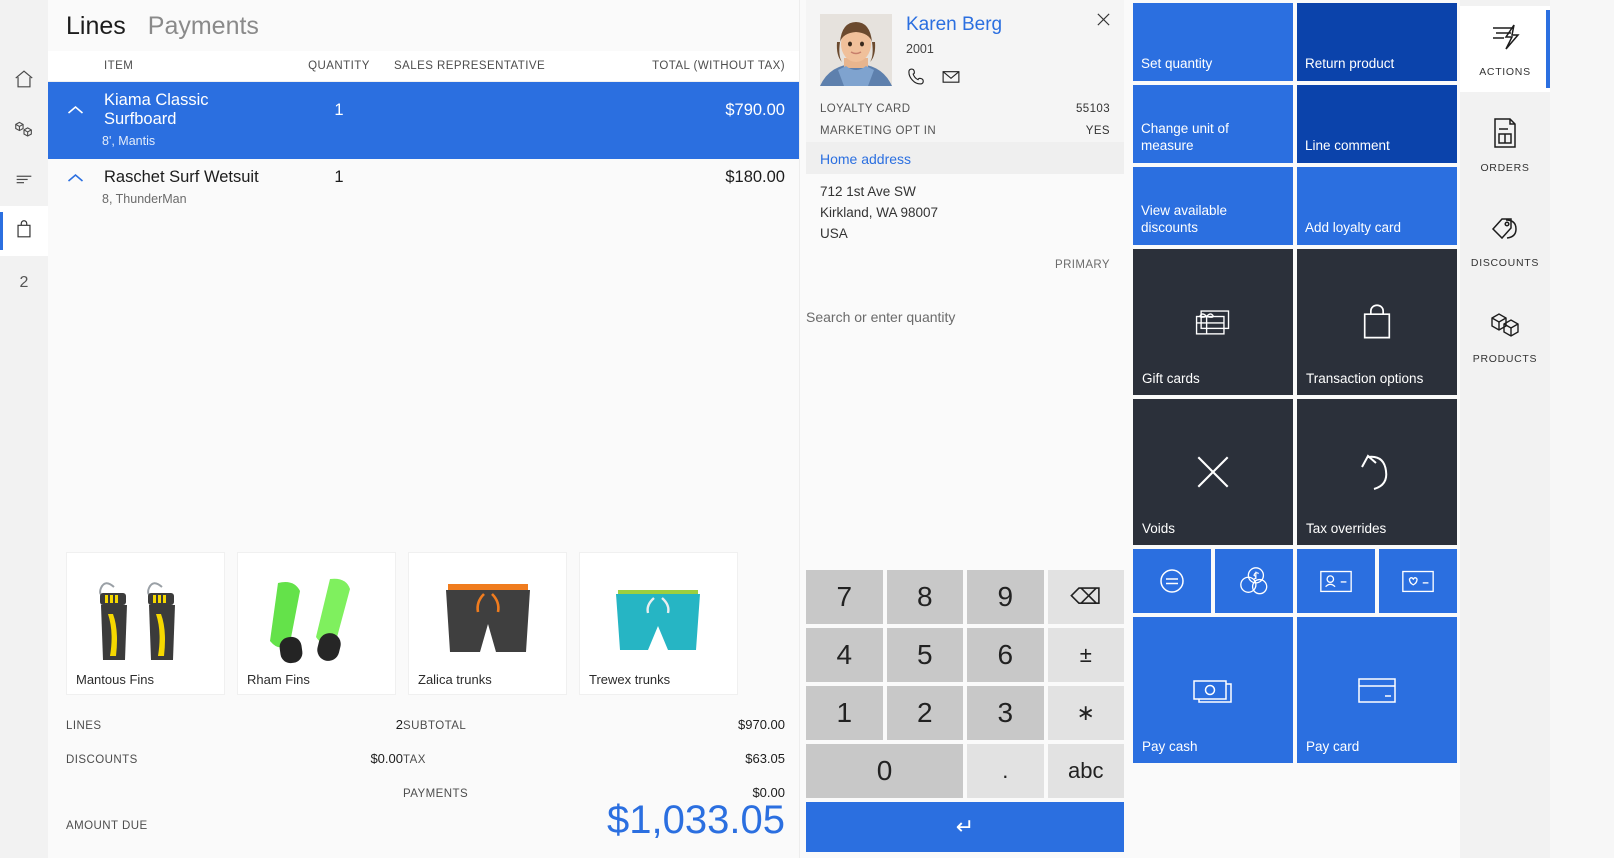 The width and height of the screenshot is (1614, 858). What do you see at coordinates (1213, 124) in the screenshot?
I see `change-unit-of-measure-tile: Change unit of measure` at bounding box center [1213, 124].